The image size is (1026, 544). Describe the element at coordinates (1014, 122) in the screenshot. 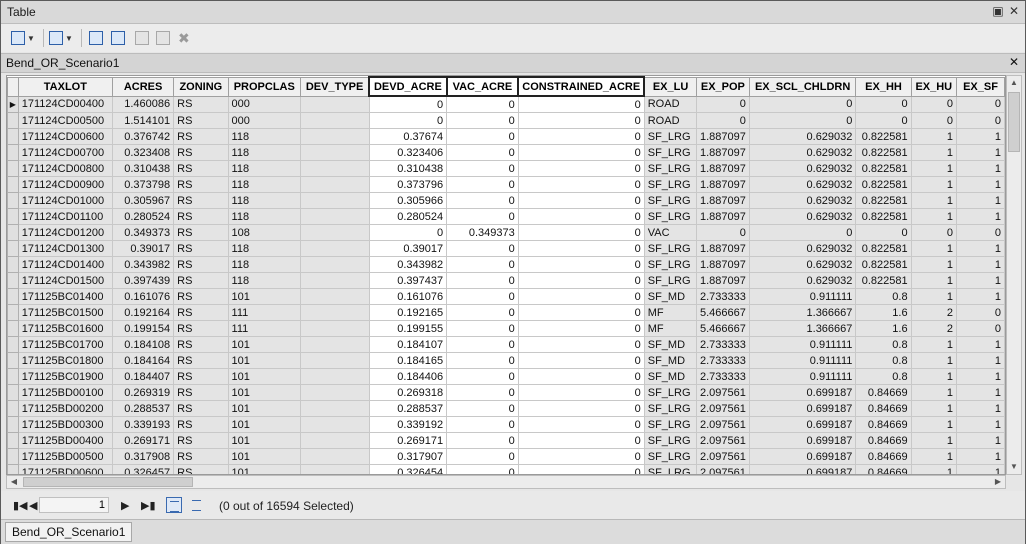

I see `vertical-scroll-thumb` at that location.